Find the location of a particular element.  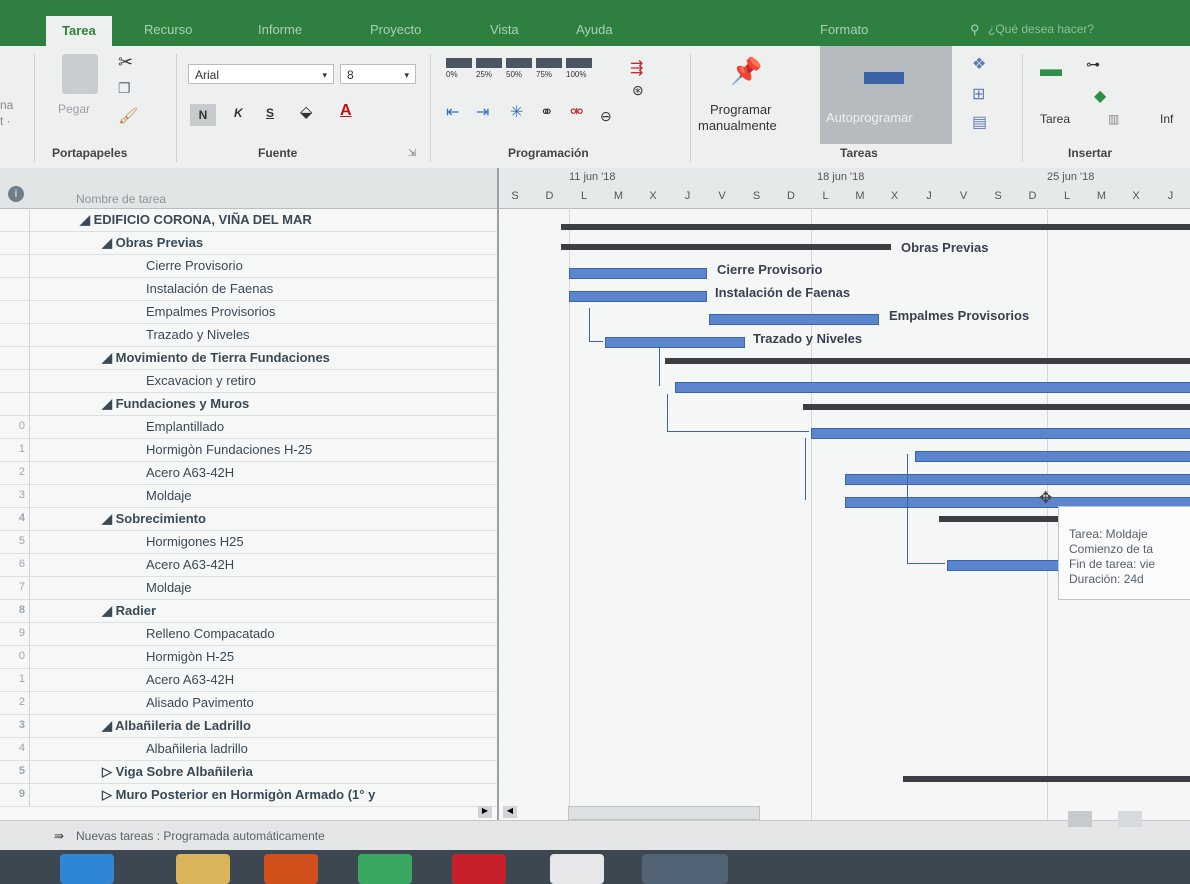

unlink-tasks-icon: ⚮ is located at coordinates (576, 112).